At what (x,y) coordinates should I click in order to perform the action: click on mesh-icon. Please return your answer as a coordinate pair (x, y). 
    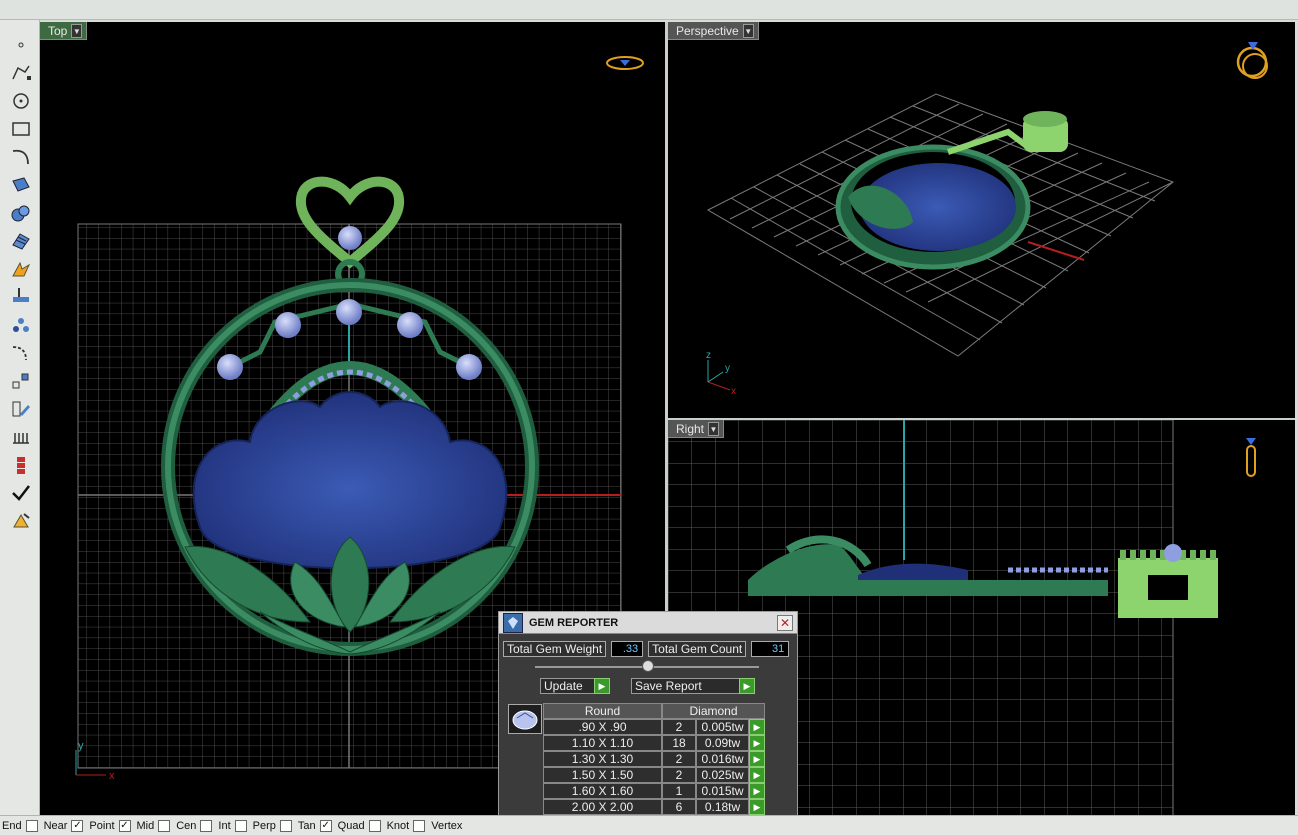
    Looking at the image, I should click on (21, 241).